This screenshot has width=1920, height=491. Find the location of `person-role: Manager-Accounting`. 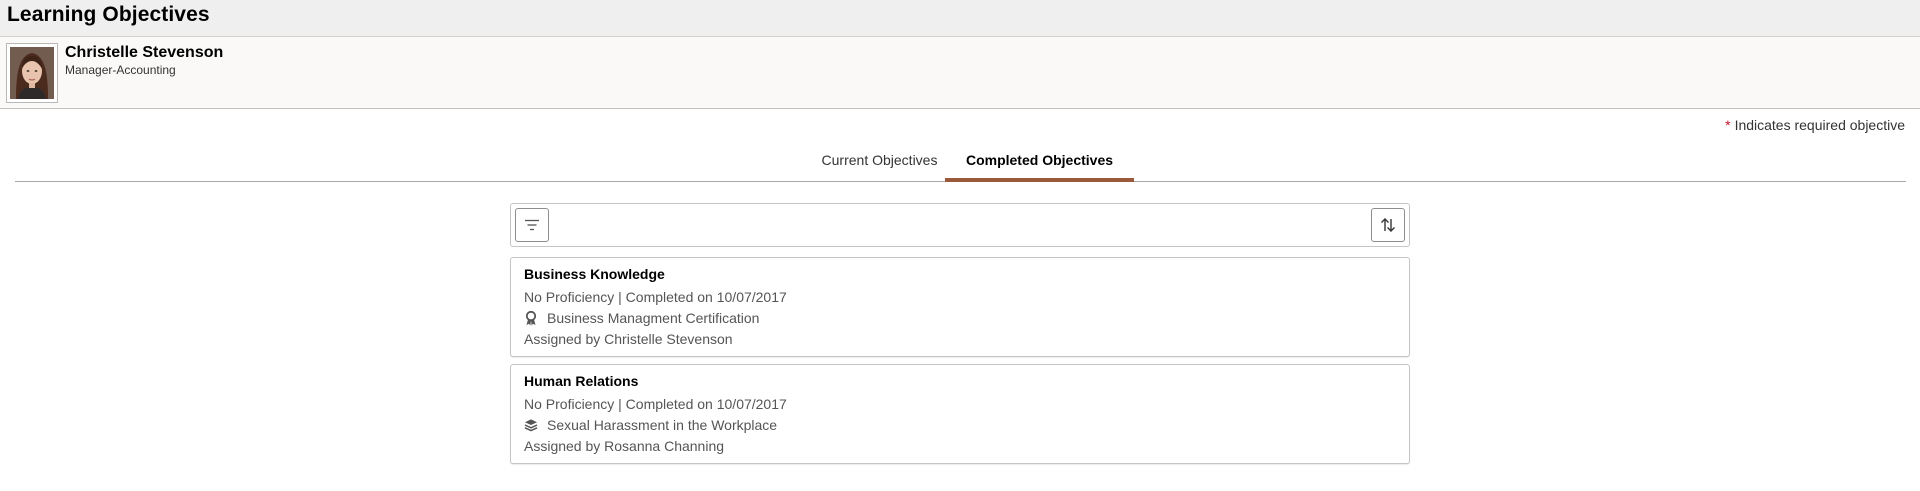

person-role: Manager-Accounting is located at coordinates (120, 70).